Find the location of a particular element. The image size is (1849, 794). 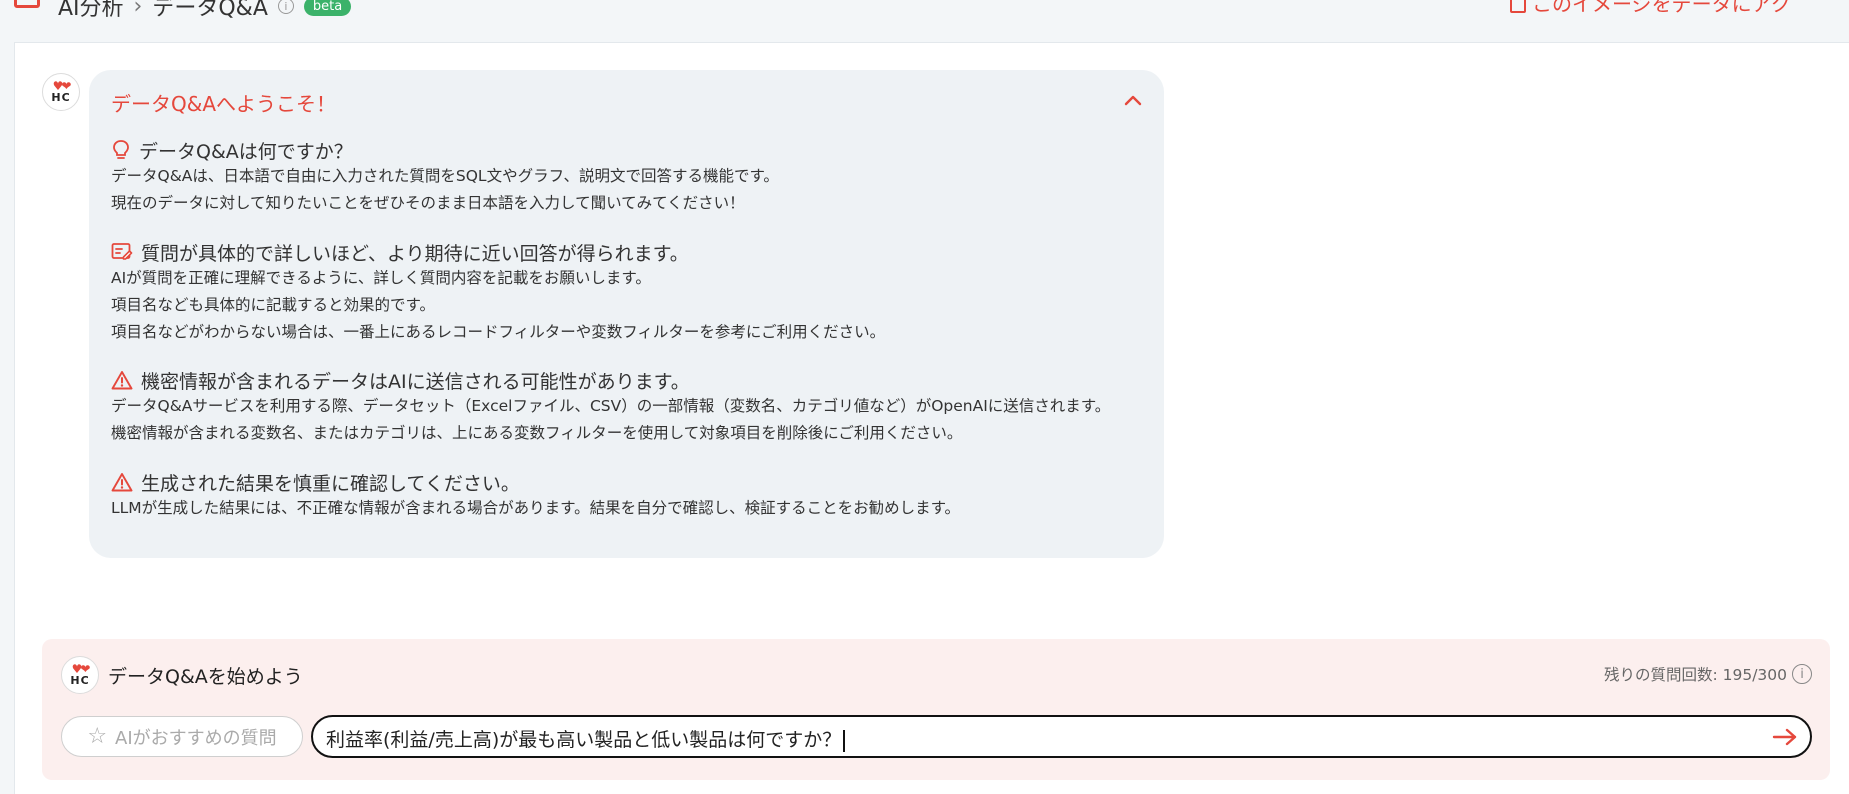

welcome-title: データQ&Aへようこそ！ is located at coordinates (224, 104).